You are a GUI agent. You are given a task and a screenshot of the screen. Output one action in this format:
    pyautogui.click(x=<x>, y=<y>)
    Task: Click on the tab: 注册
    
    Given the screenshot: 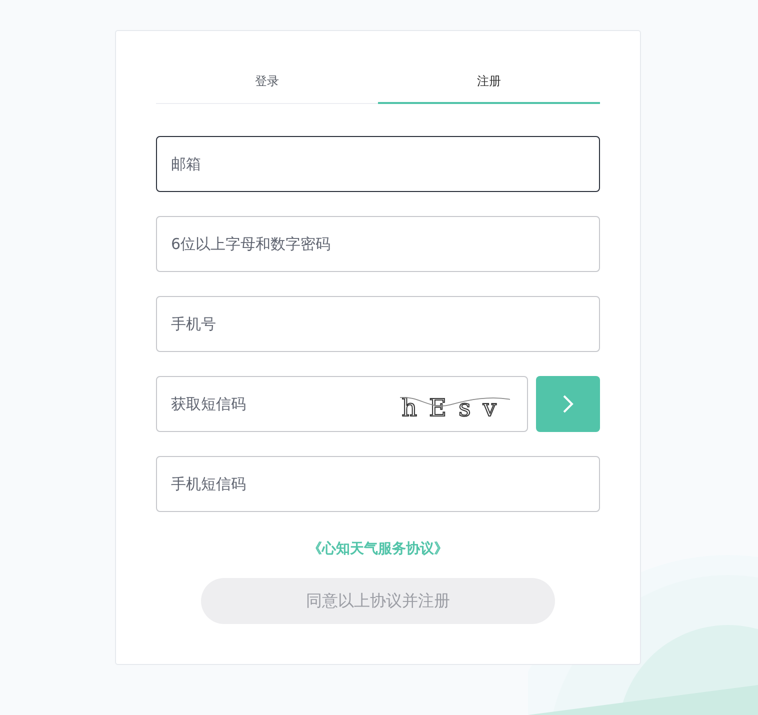 What is the action you would take?
    pyautogui.click(x=489, y=82)
    